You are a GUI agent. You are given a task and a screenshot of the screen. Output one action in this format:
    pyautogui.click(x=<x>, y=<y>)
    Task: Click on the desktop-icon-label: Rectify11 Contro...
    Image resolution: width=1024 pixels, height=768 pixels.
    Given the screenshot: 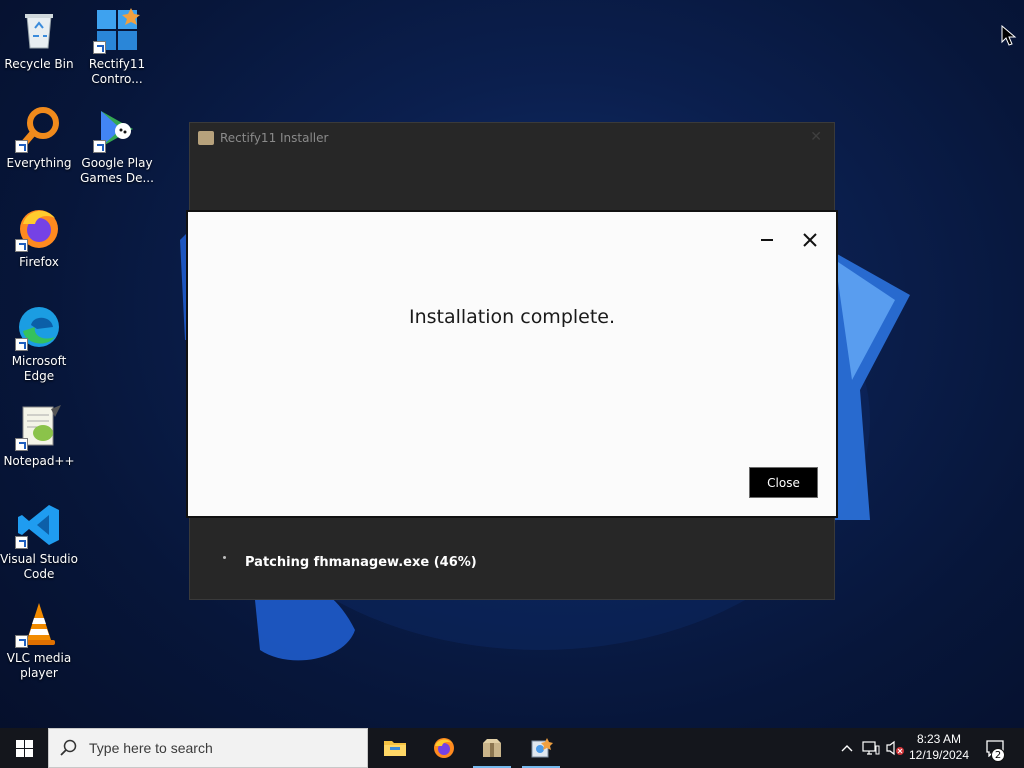 What is the action you would take?
    pyautogui.click(x=117, y=71)
    